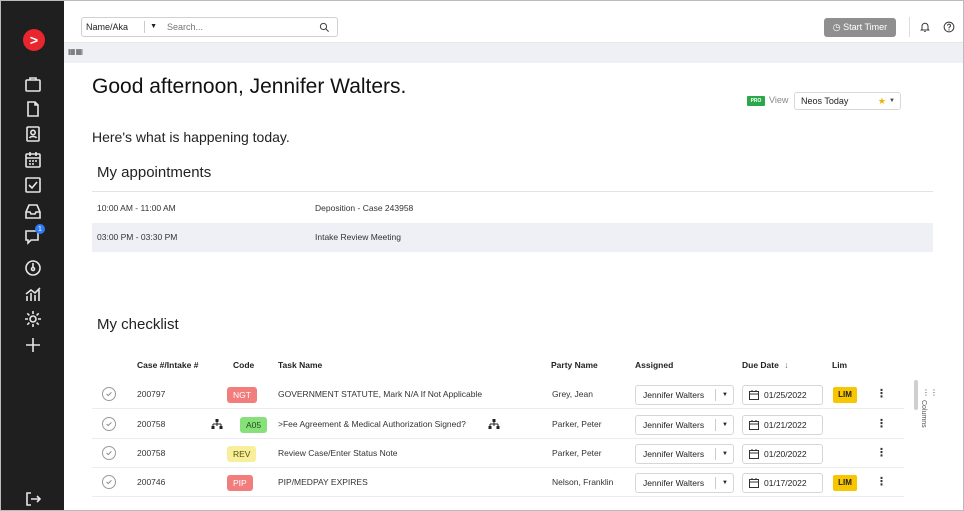 Image resolution: width=964 pixels, height=511 pixels. What do you see at coordinates (785, 454) in the screenshot?
I see `due-date-value: 01/20/2022` at bounding box center [785, 454].